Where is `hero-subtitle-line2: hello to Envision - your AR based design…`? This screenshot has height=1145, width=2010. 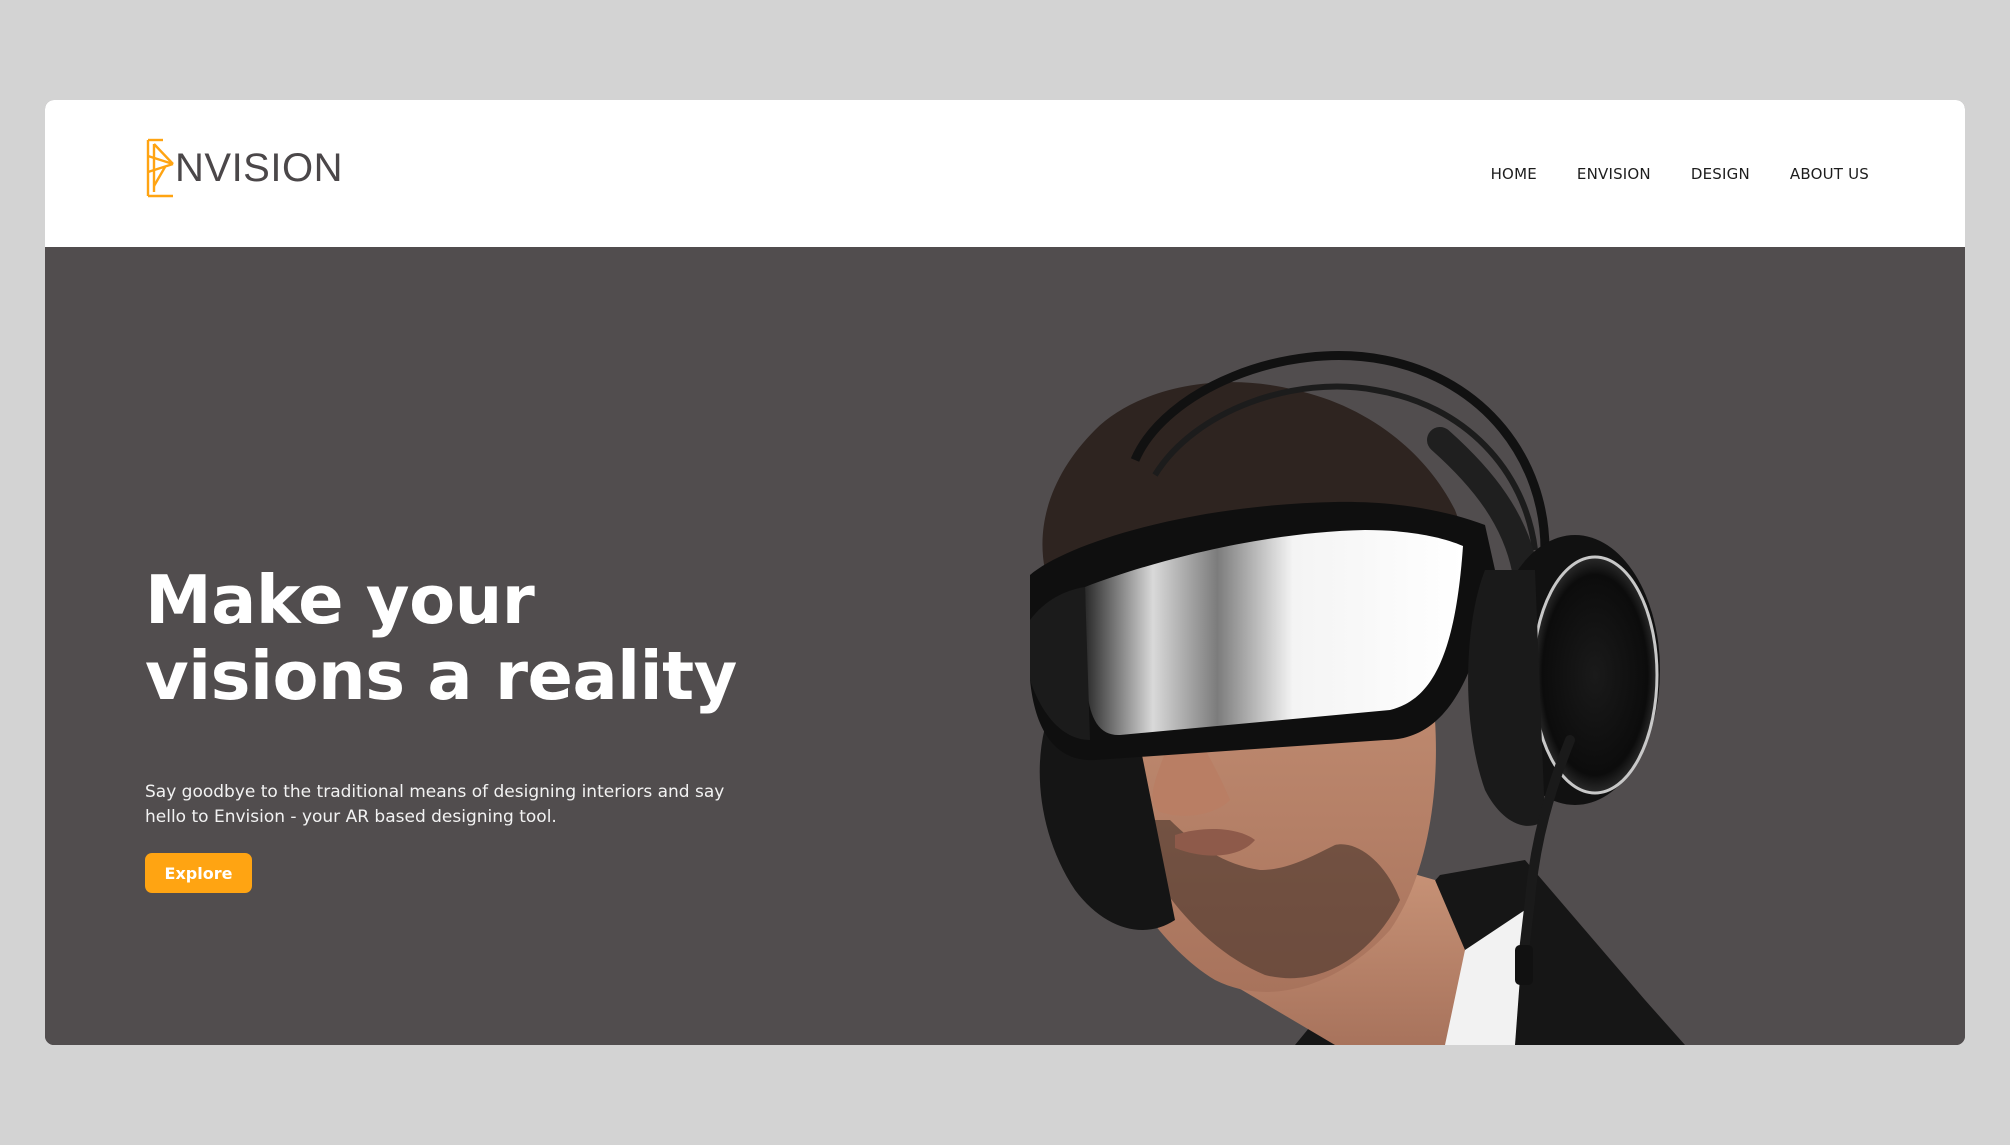
hero-subtitle-line2: hello to Envision - your AR based design… is located at coordinates (351, 817).